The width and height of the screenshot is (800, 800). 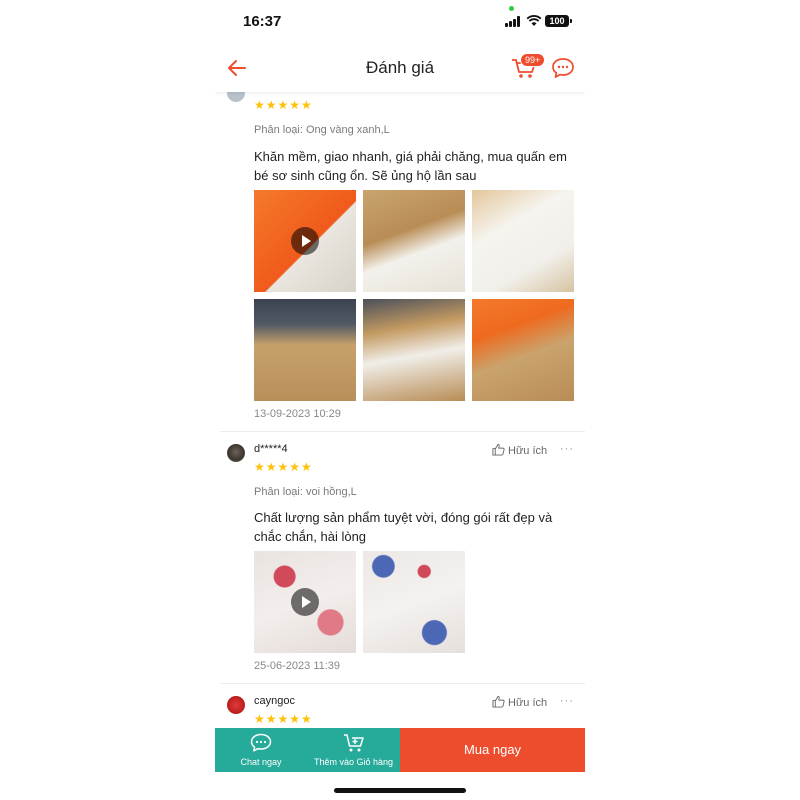 I want to click on home-indicator, so click(x=400, y=790).